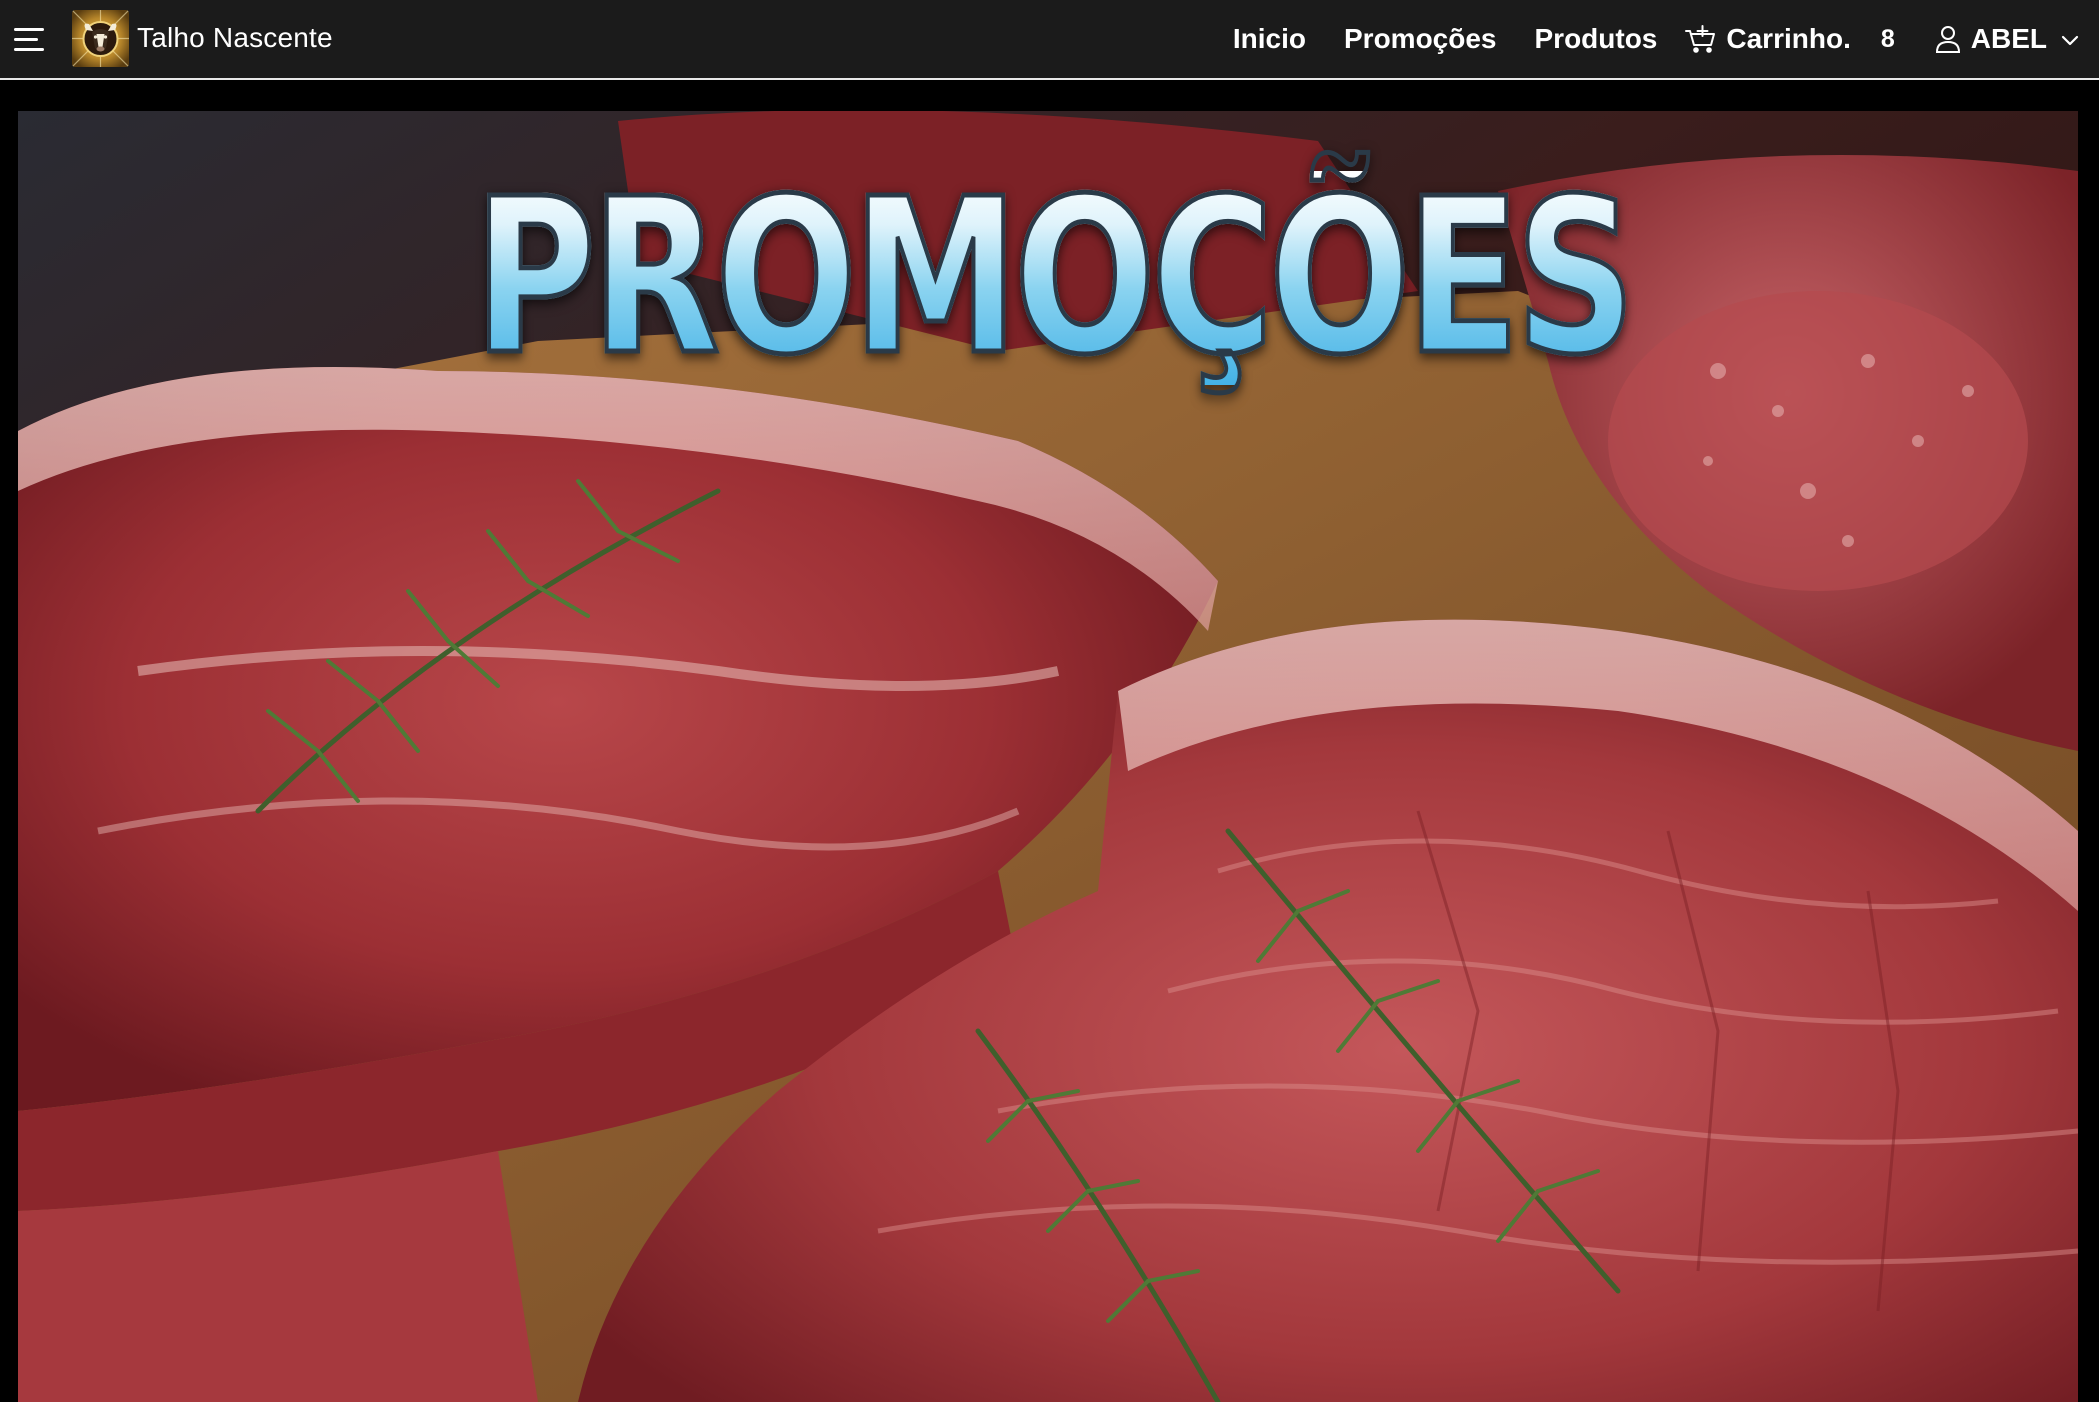 This screenshot has width=2099, height=1402. What do you see at coordinates (2070, 39) in the screenshot?
I see `chevron-down-icon` at bounding box center [2070, 39].